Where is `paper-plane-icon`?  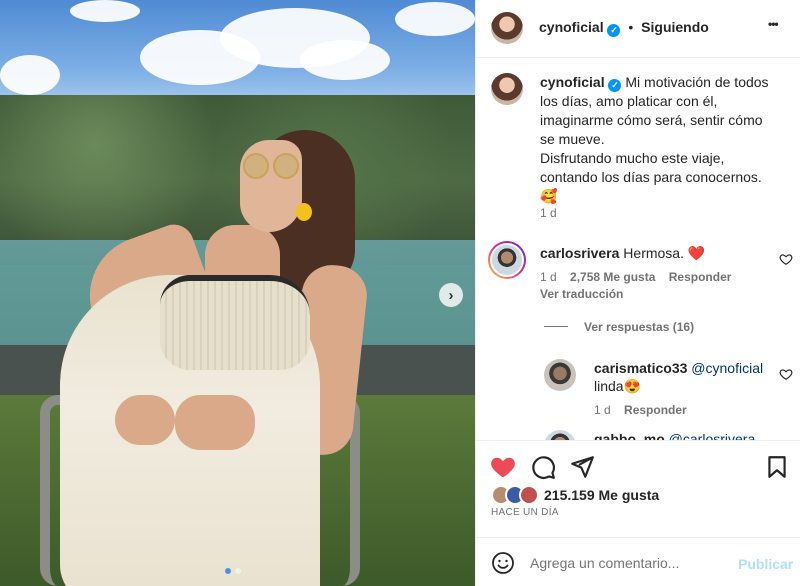
paper-plane-icon is located at coordinates (582, 467).